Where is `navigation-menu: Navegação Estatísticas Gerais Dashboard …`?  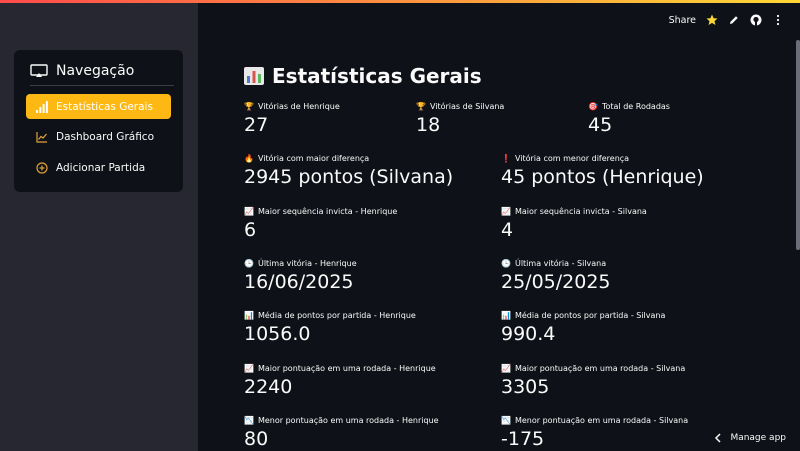 navigation-menu: Navegação Estatísticas Gerais Dashboard … is located at coordinates (98, 121).